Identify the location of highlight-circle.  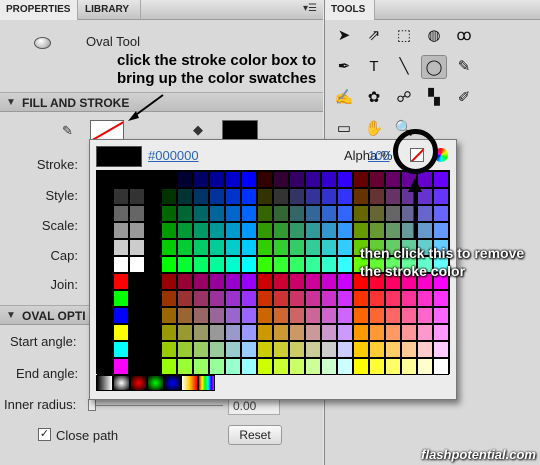
(415, 151).